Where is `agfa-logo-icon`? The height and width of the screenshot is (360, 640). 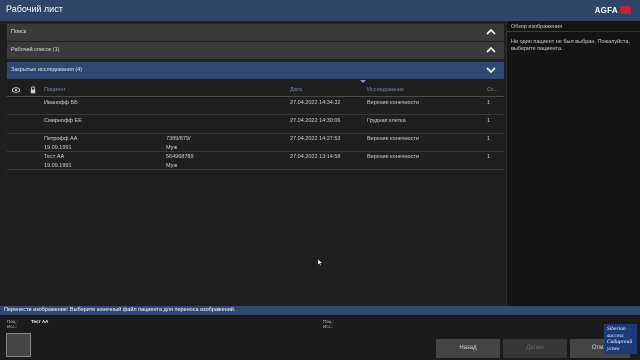
agfa-logo-icon is located at coordinates (625, 10).